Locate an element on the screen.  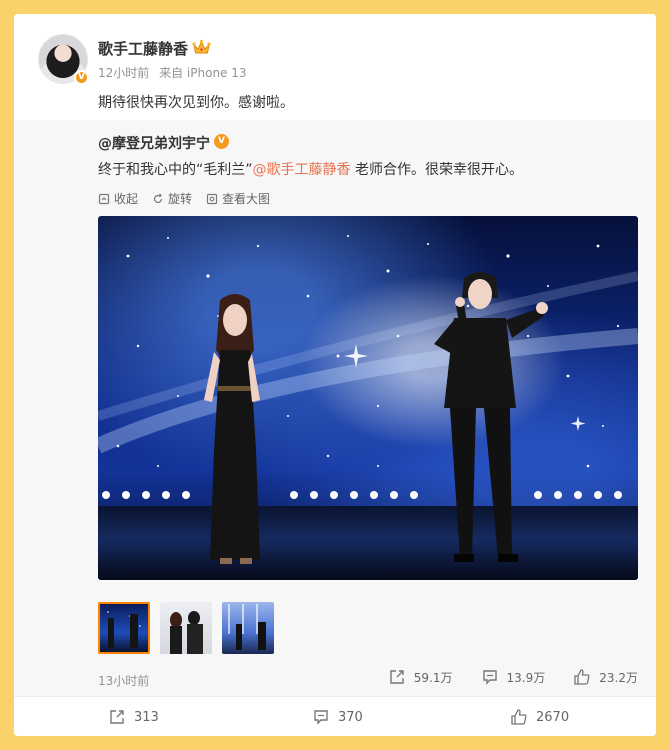
collect-button: 收起 is located at coordinates (118, 198).